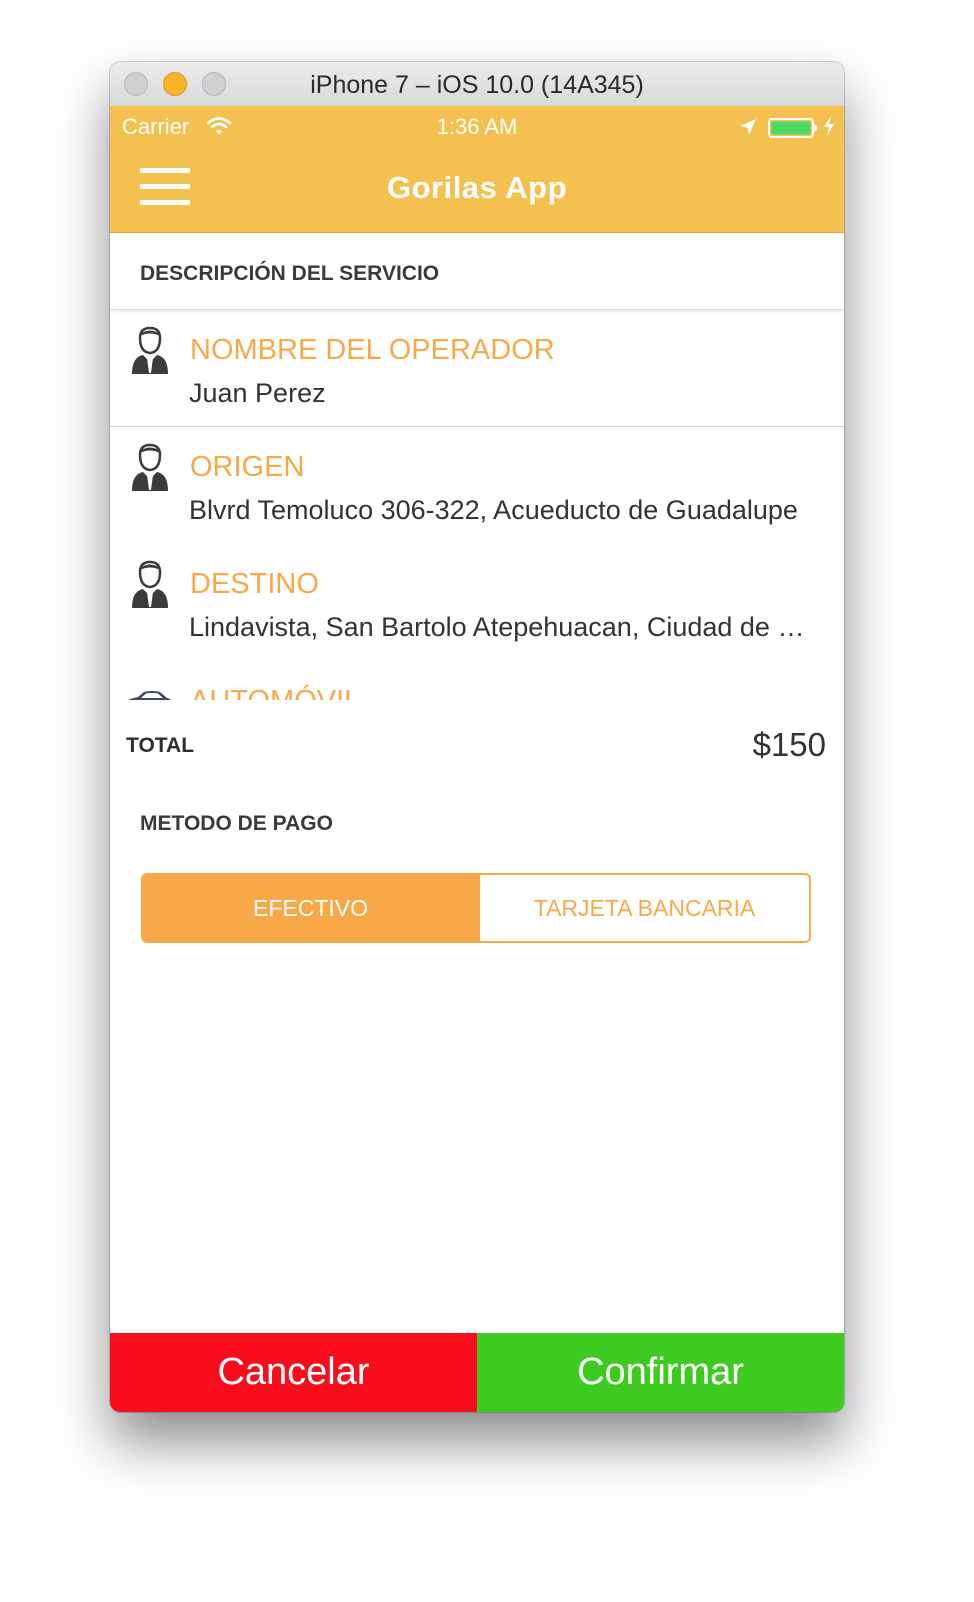 This screenshot has height=1602, width=974. I want to click on service-description-header: DESCRIPCIÓN DEL SERVICIO, so click(477, 271).